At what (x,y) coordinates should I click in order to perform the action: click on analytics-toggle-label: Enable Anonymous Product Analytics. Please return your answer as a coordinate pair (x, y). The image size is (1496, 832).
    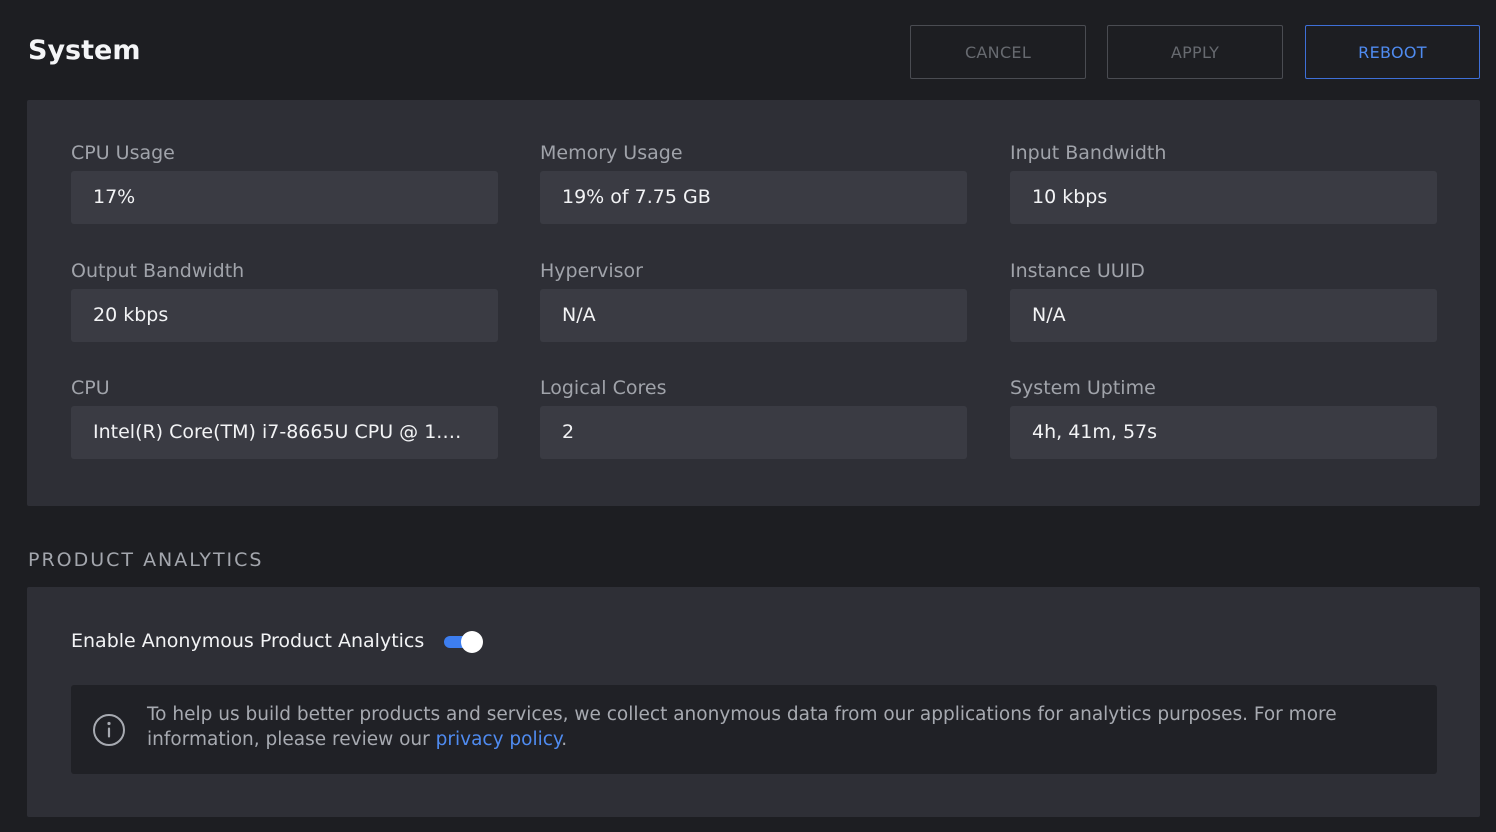
    Looking at the image, I should click on (248, 641).